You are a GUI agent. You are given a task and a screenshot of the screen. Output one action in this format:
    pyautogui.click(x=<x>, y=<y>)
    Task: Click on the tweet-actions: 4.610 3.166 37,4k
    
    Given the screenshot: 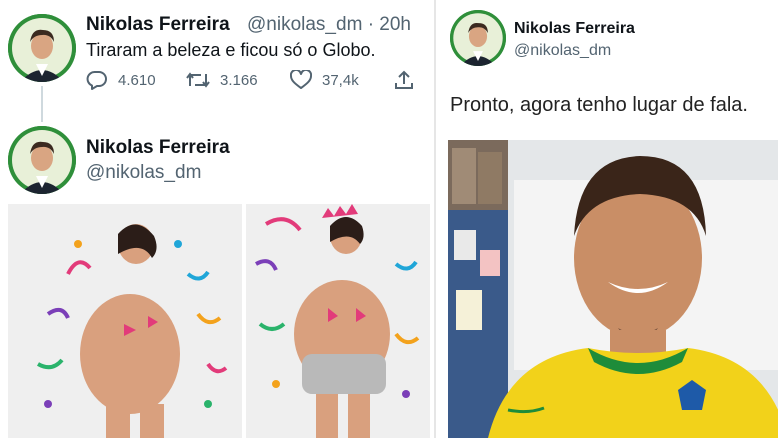 What is the action you would take?
    pyautogui.click(x=251, y=83)
    